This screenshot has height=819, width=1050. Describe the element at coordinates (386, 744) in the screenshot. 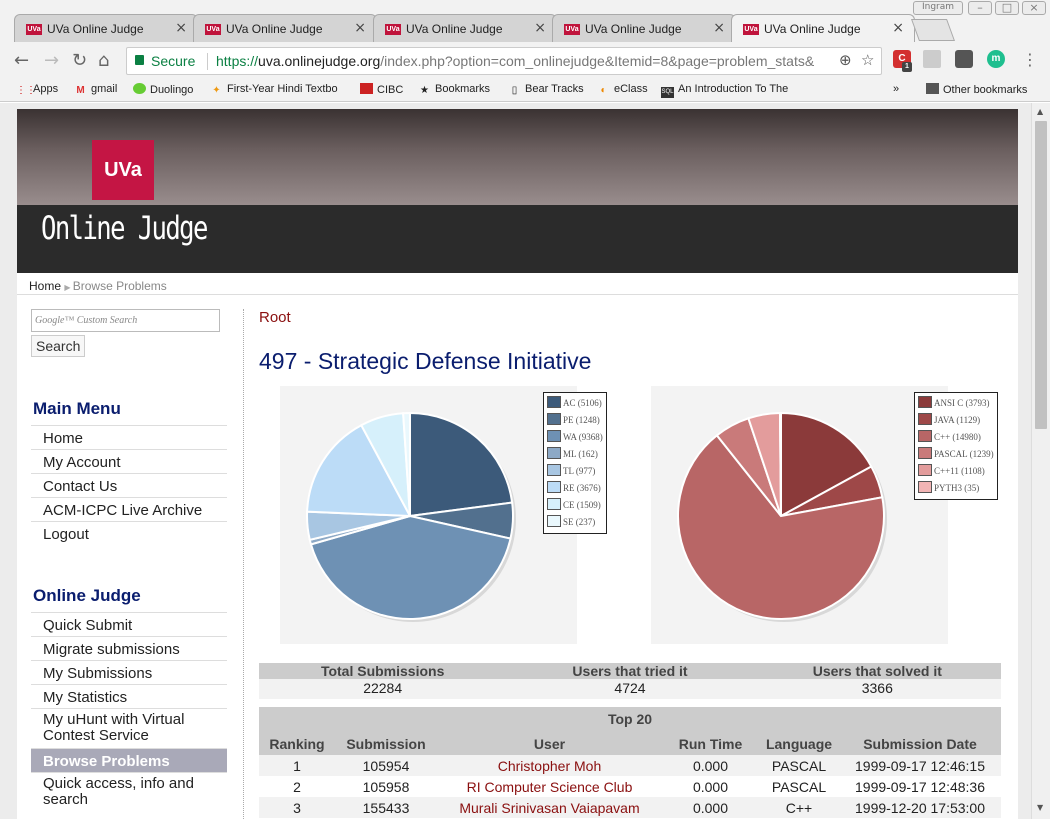

I see `column-header: Submission` at that location.